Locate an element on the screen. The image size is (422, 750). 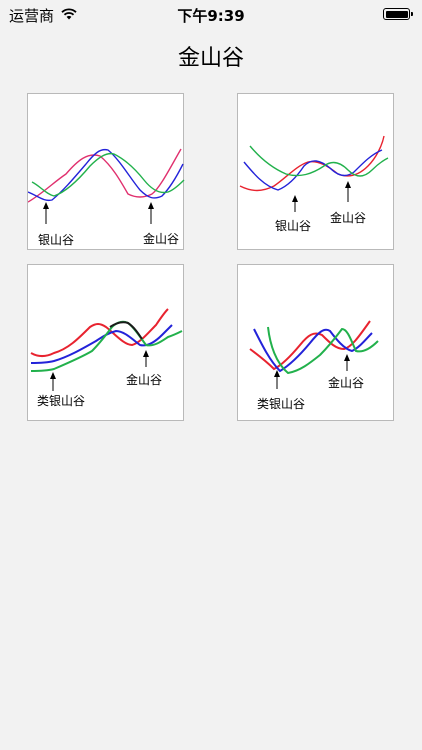
clock: 下午9:39 is located at coordinates (211, 16).